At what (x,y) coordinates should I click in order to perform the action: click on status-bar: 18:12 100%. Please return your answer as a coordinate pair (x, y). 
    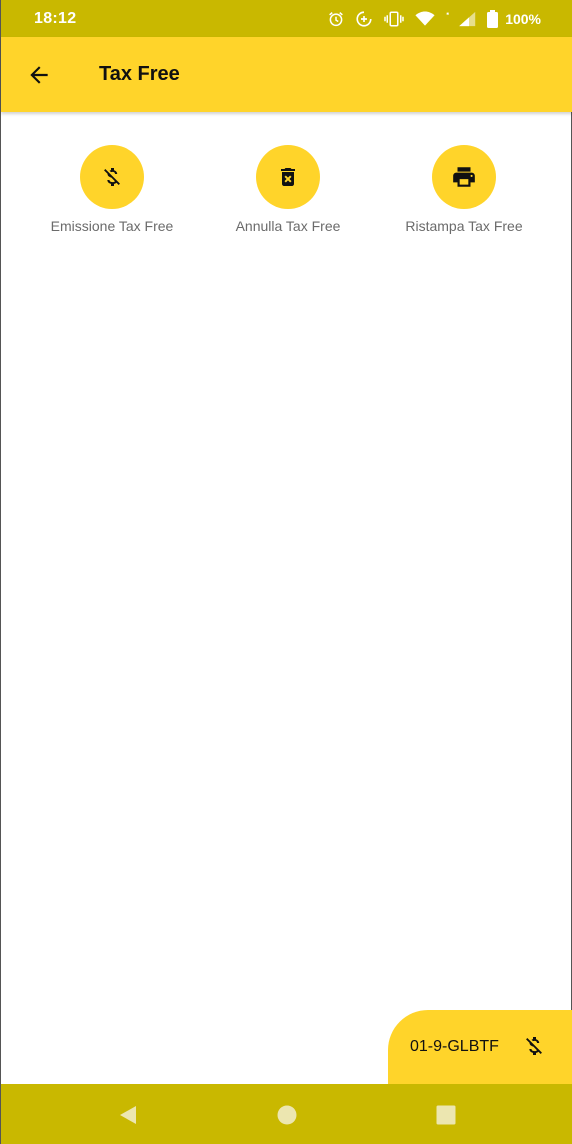
    Looking at the image, I should click on (286, 18).